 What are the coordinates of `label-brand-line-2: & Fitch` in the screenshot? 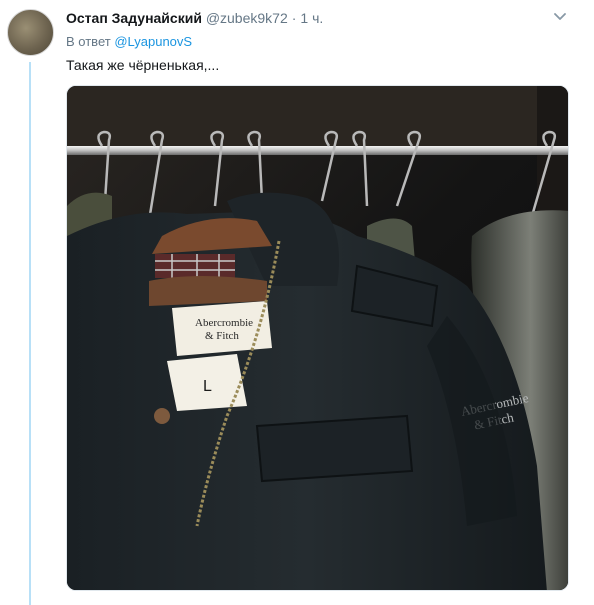 It's located at (222, 336).